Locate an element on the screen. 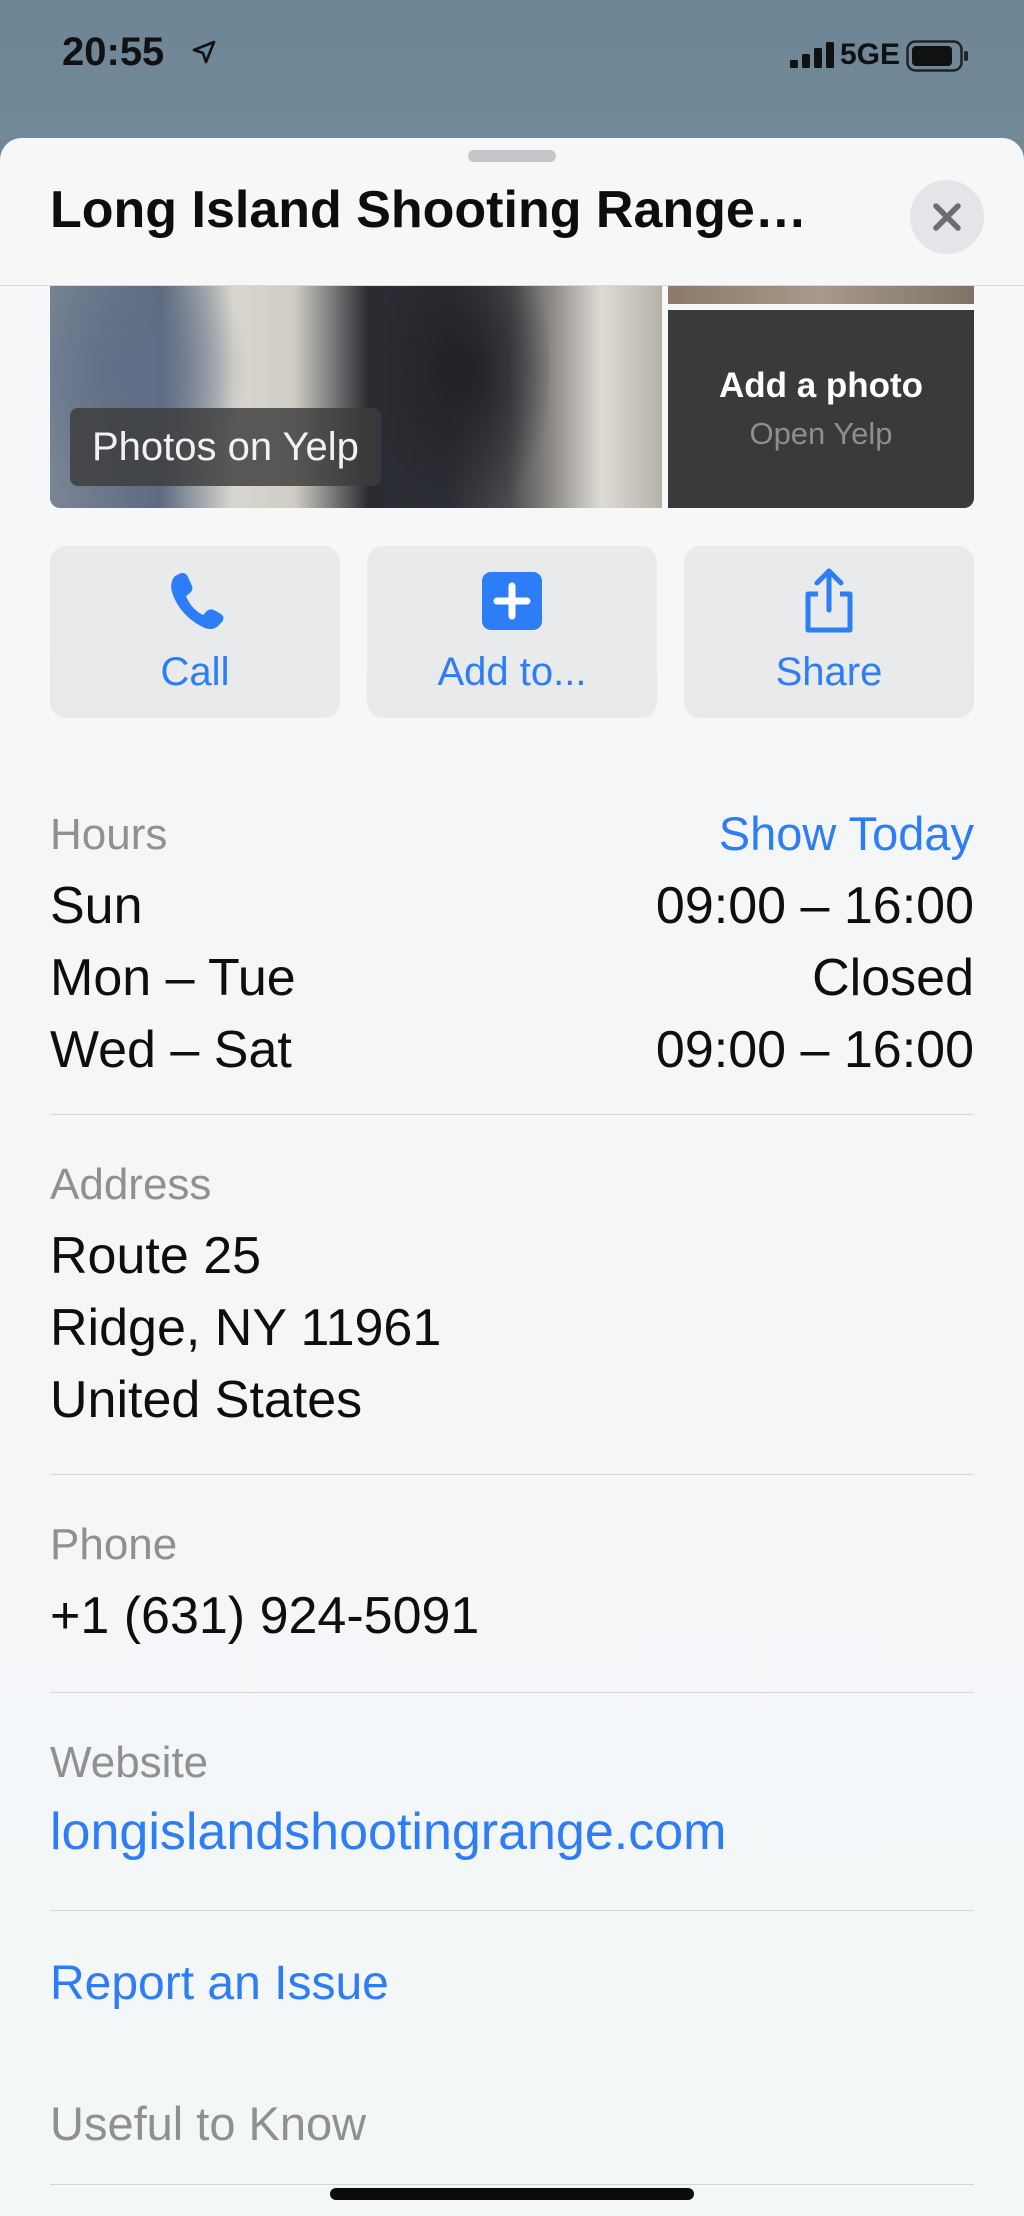 This screenshot has width=1024, height=2216. battery-icon is located at coordinates (937, 56).